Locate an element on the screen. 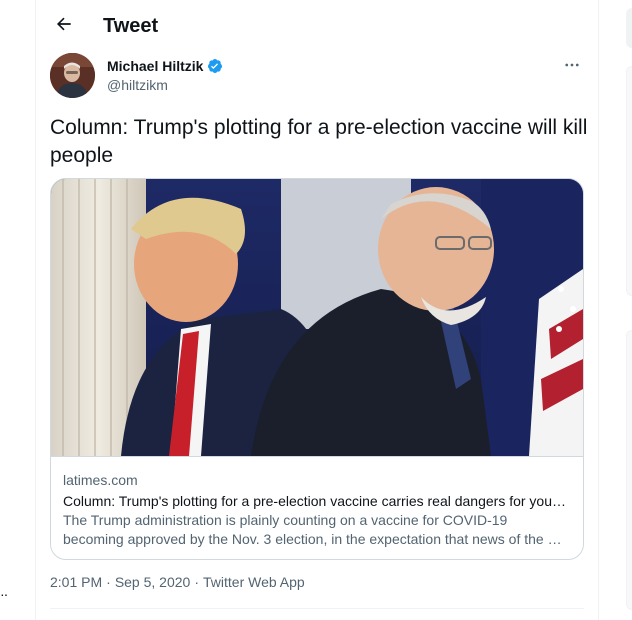 This screenshot has height=620, width=632. tweet-date: Sep 5, 2020 is located at coordinates (153, 582).